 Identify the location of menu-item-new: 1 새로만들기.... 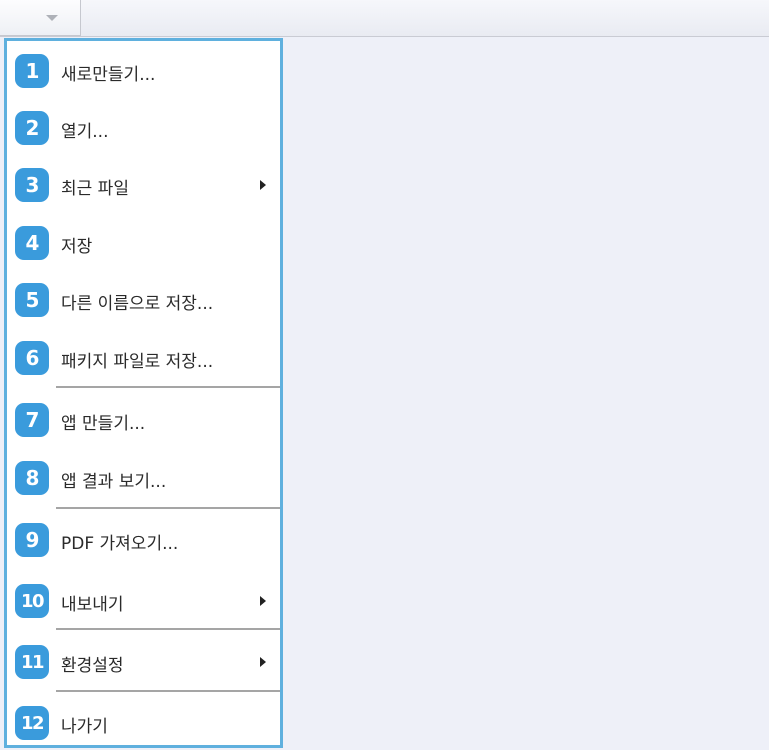
(143, 71).